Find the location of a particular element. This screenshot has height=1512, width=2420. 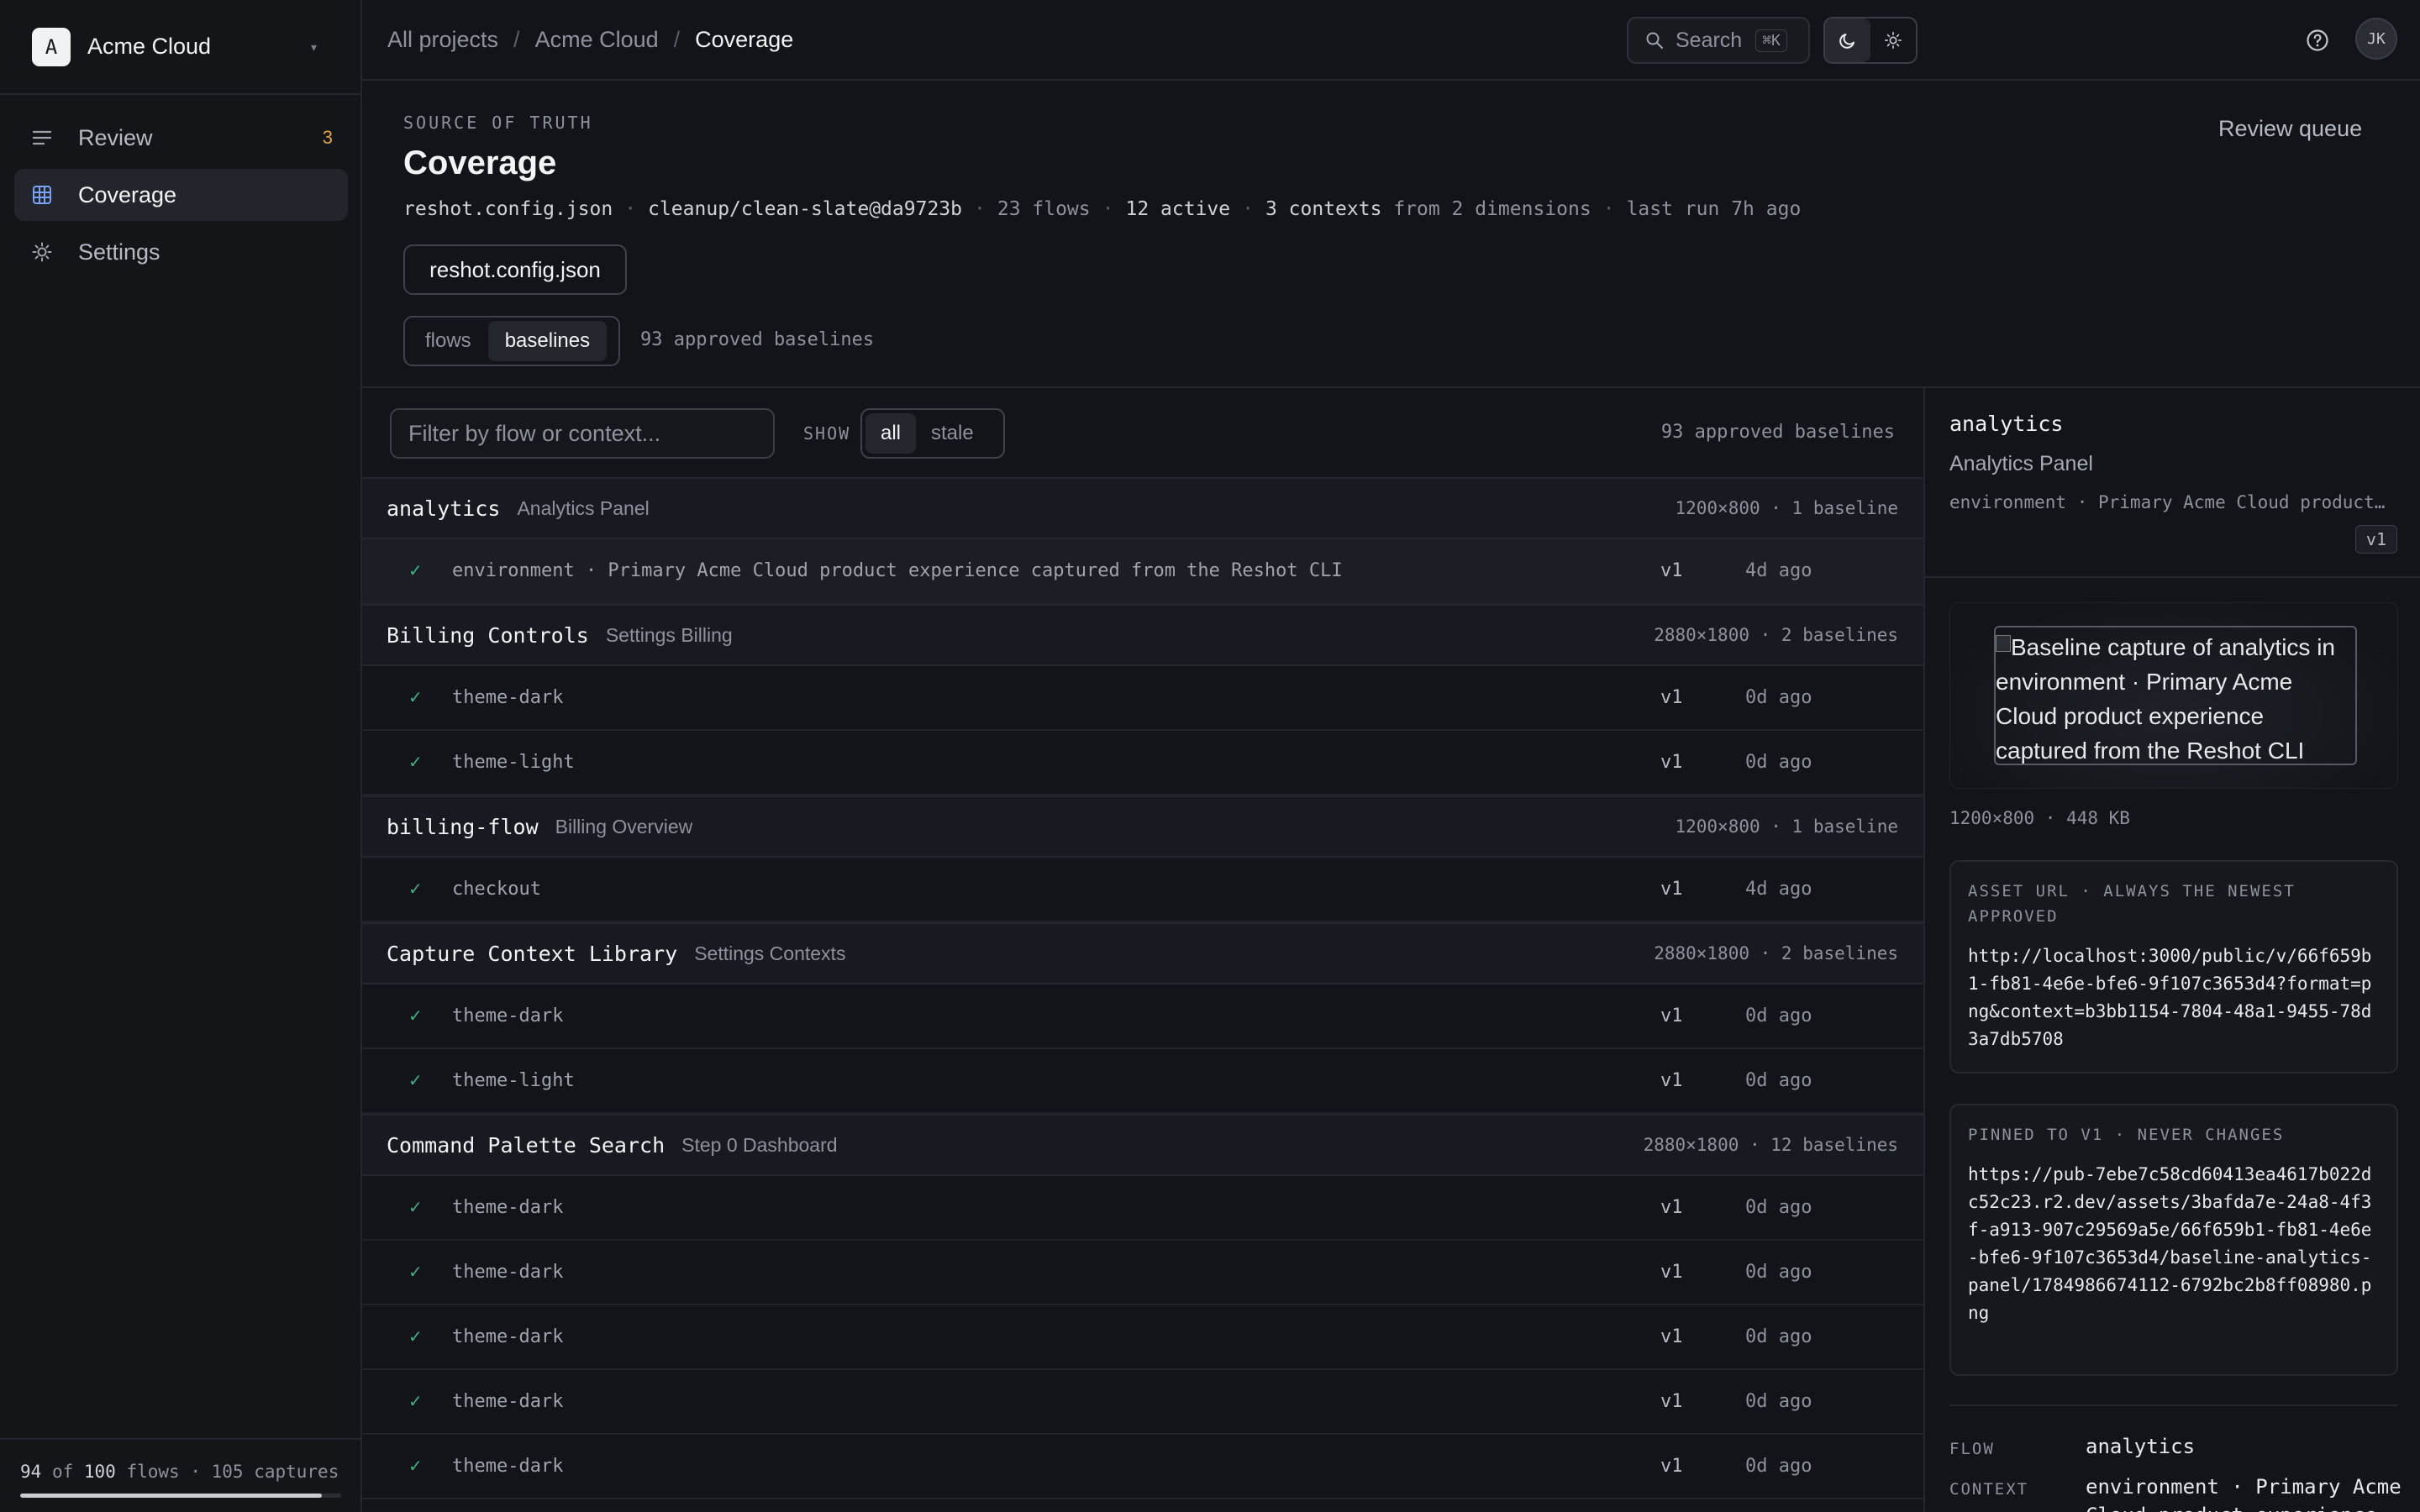

search-button: Search ⌘K is located at coordinates (1718, 40).